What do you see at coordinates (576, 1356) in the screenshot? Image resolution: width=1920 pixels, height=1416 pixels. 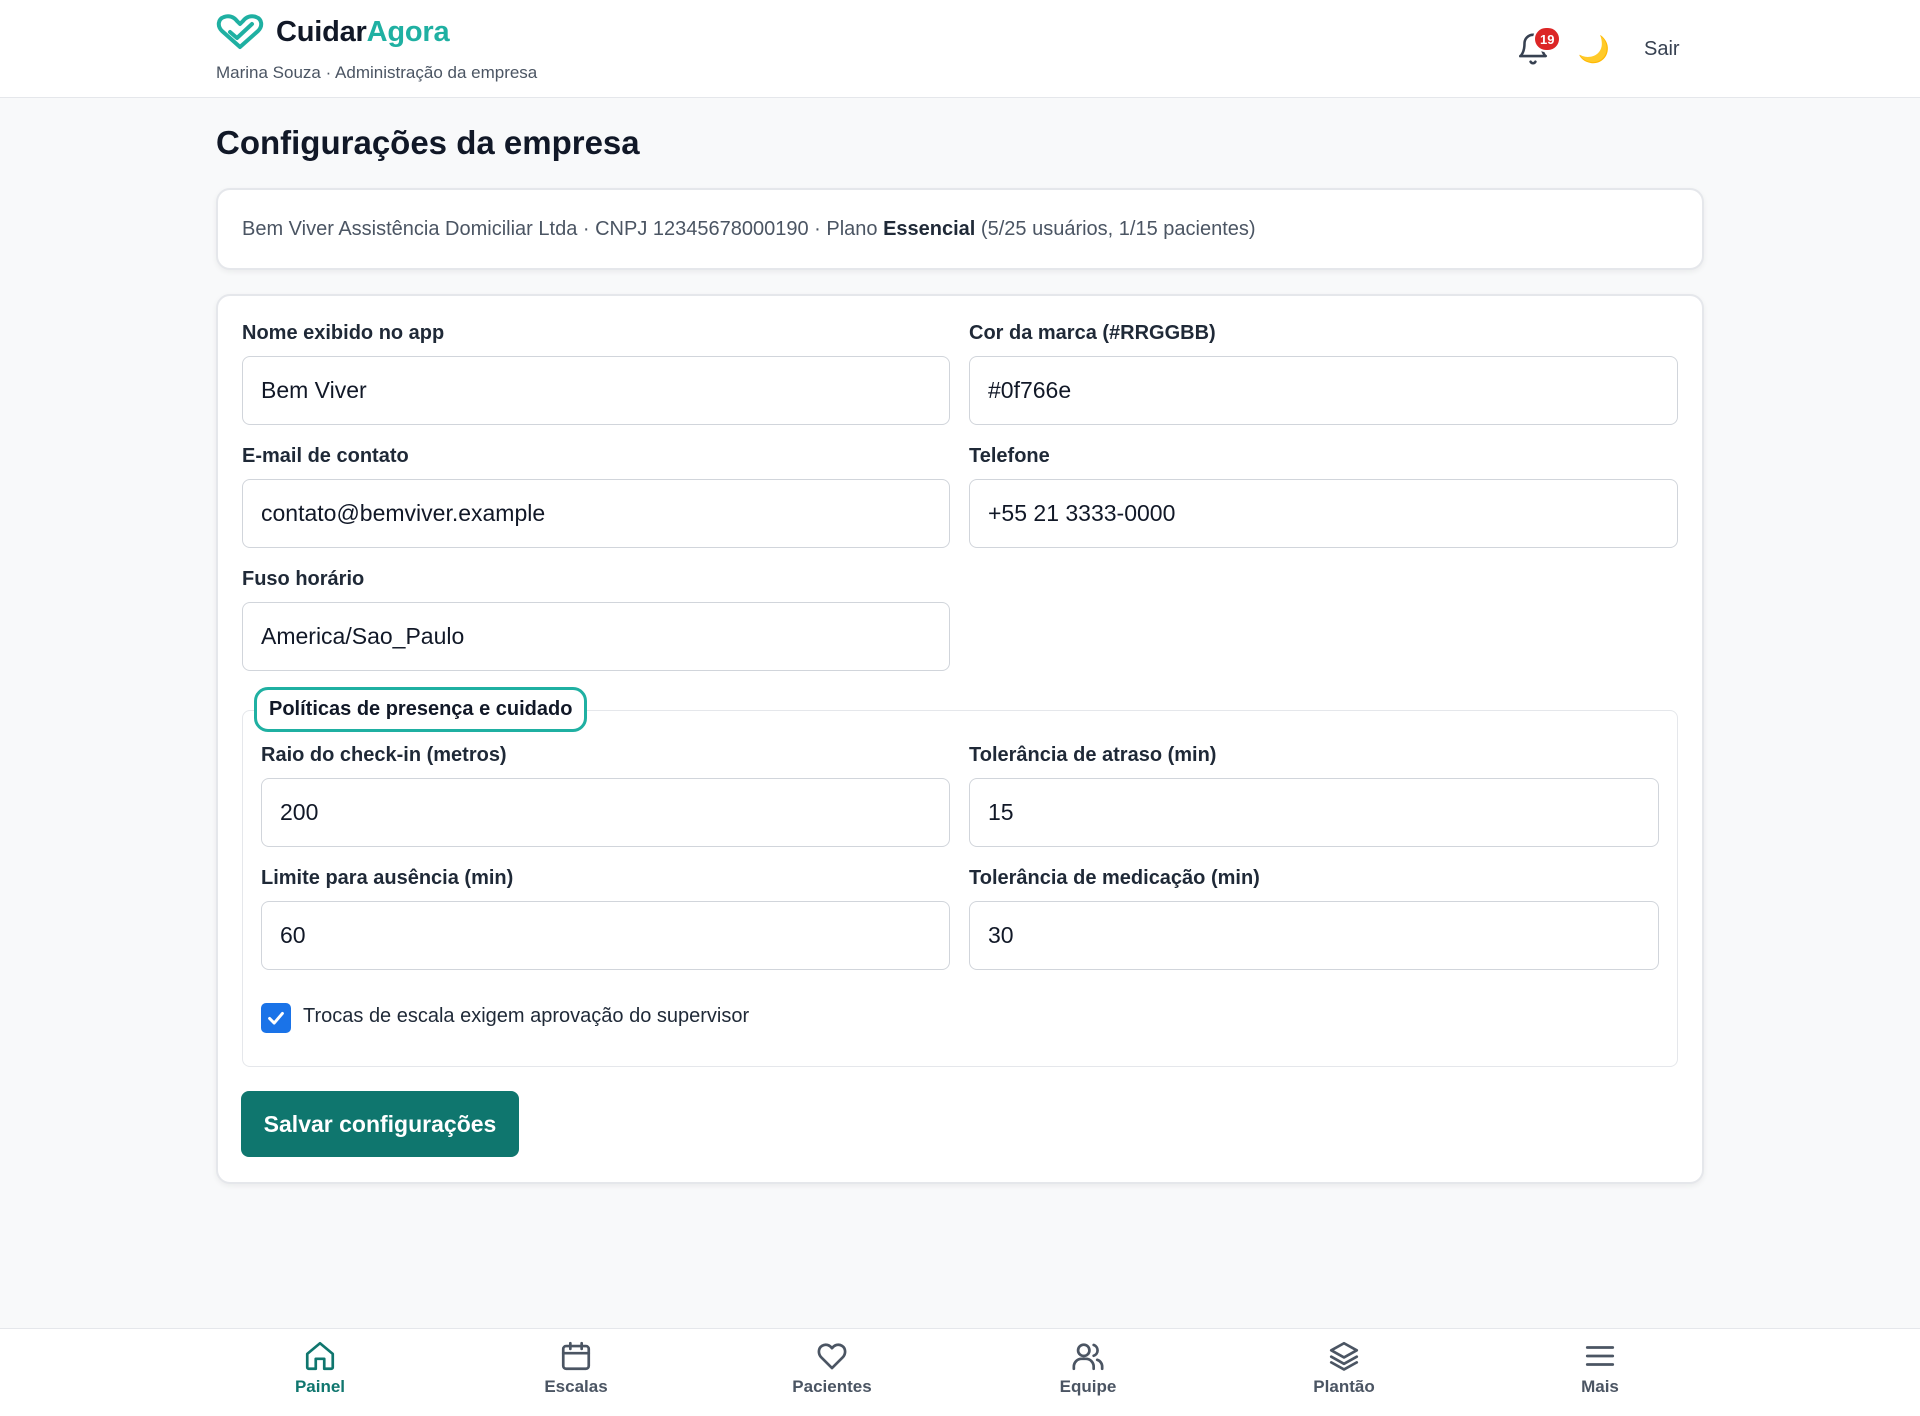 I see `calendar-icon` at bounding box center [576, 1356].